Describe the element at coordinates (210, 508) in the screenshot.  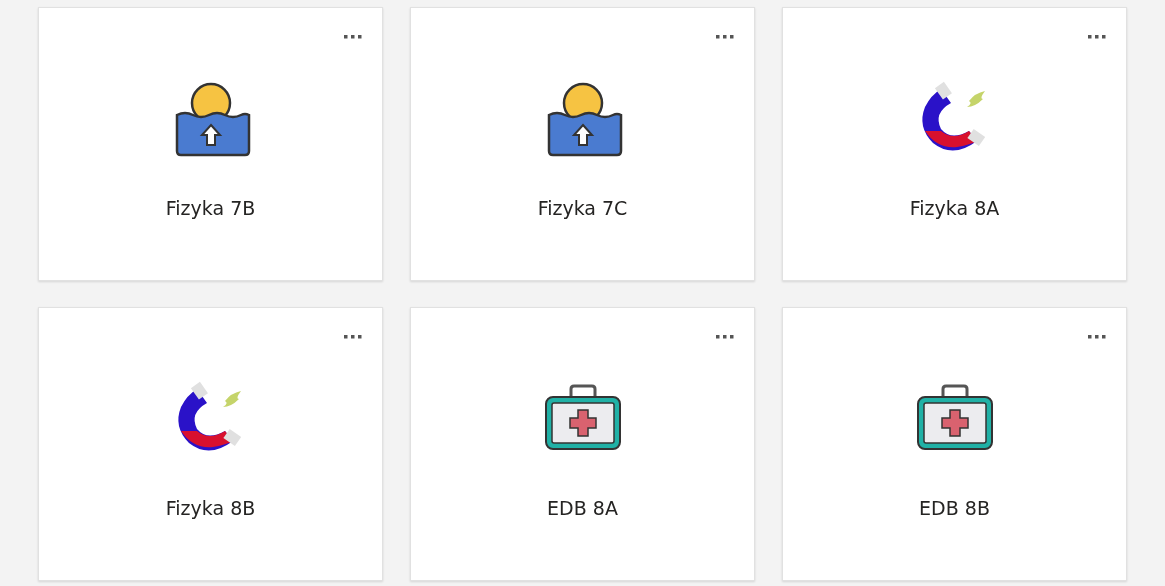
I see `card-title: Fizyka 8B` at that location.